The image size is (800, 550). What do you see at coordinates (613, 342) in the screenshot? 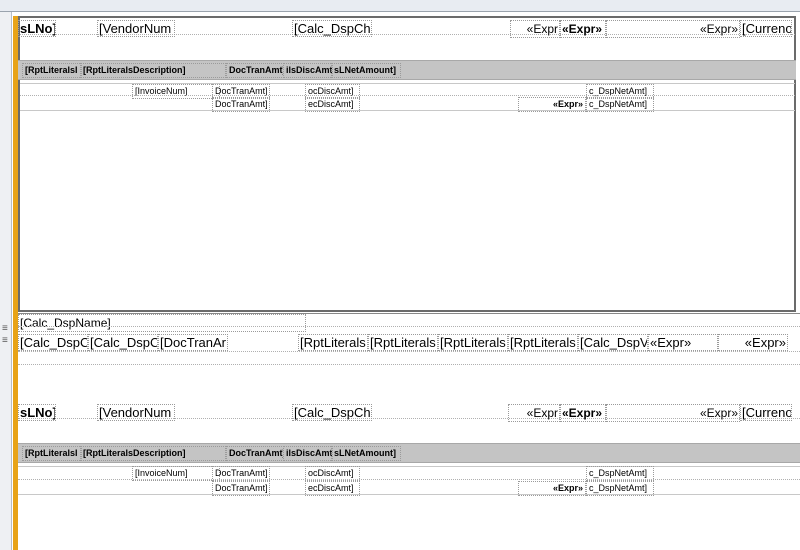
I see `calc-dsp-total-field-3: [Calc_DspV` at bounding box center [613, 342].